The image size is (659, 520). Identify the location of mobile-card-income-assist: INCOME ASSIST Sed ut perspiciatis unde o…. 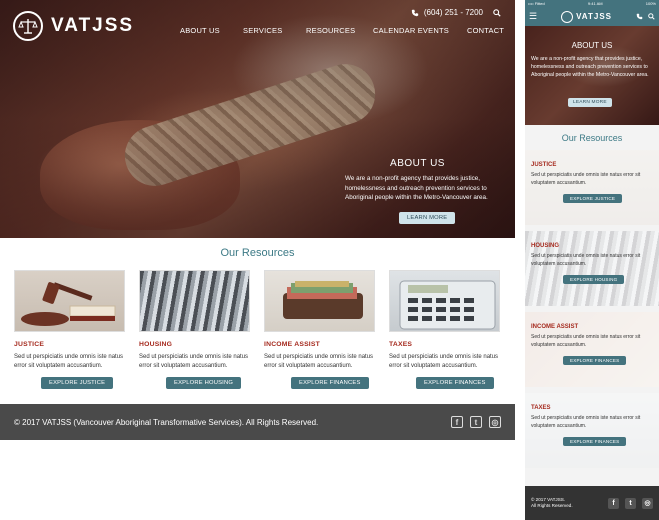
(592, 349).